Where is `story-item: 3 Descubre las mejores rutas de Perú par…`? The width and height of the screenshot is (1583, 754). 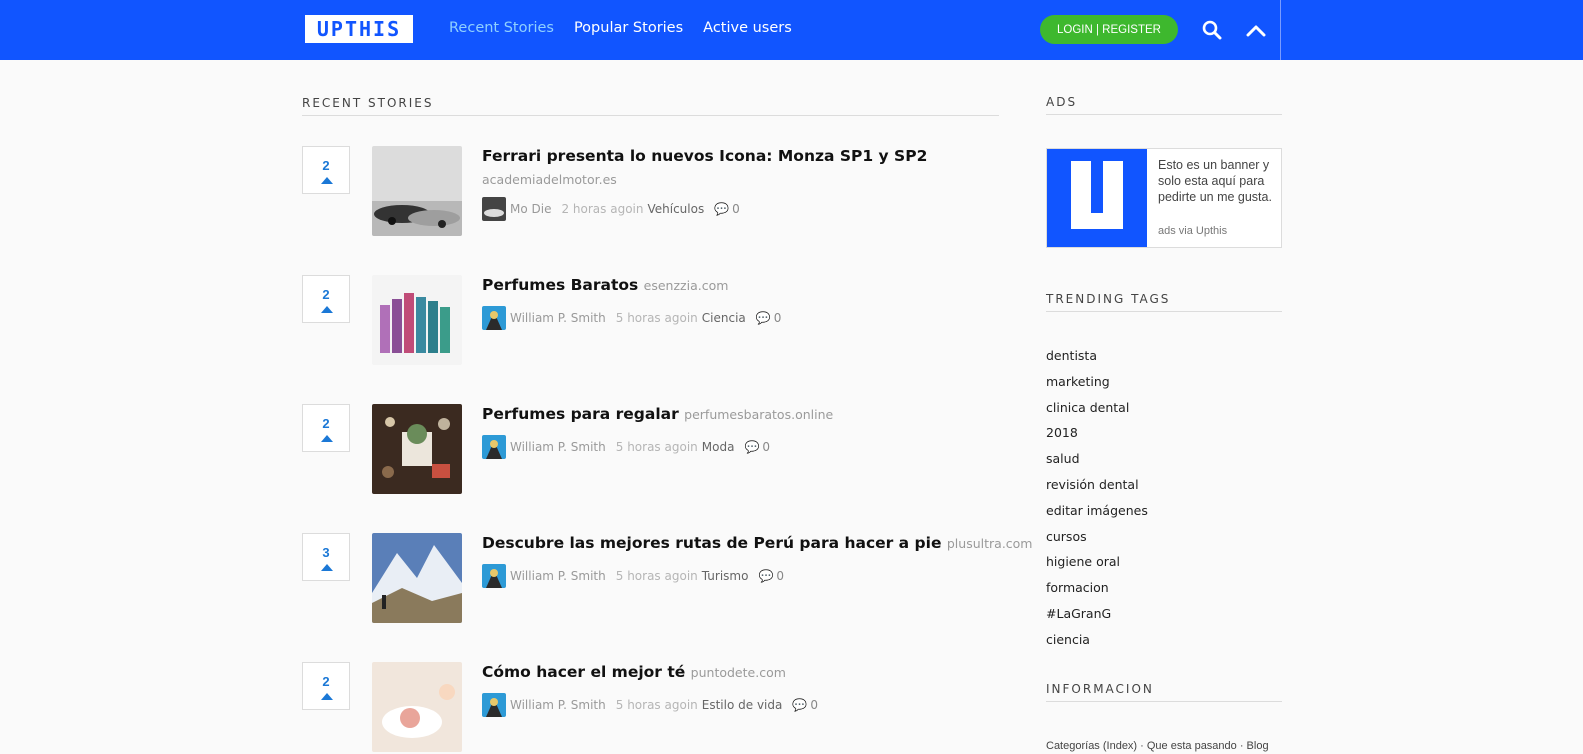 story-item: 3 Descubre las mejores rutas de Perú par… is located at coordinates (667, 579).